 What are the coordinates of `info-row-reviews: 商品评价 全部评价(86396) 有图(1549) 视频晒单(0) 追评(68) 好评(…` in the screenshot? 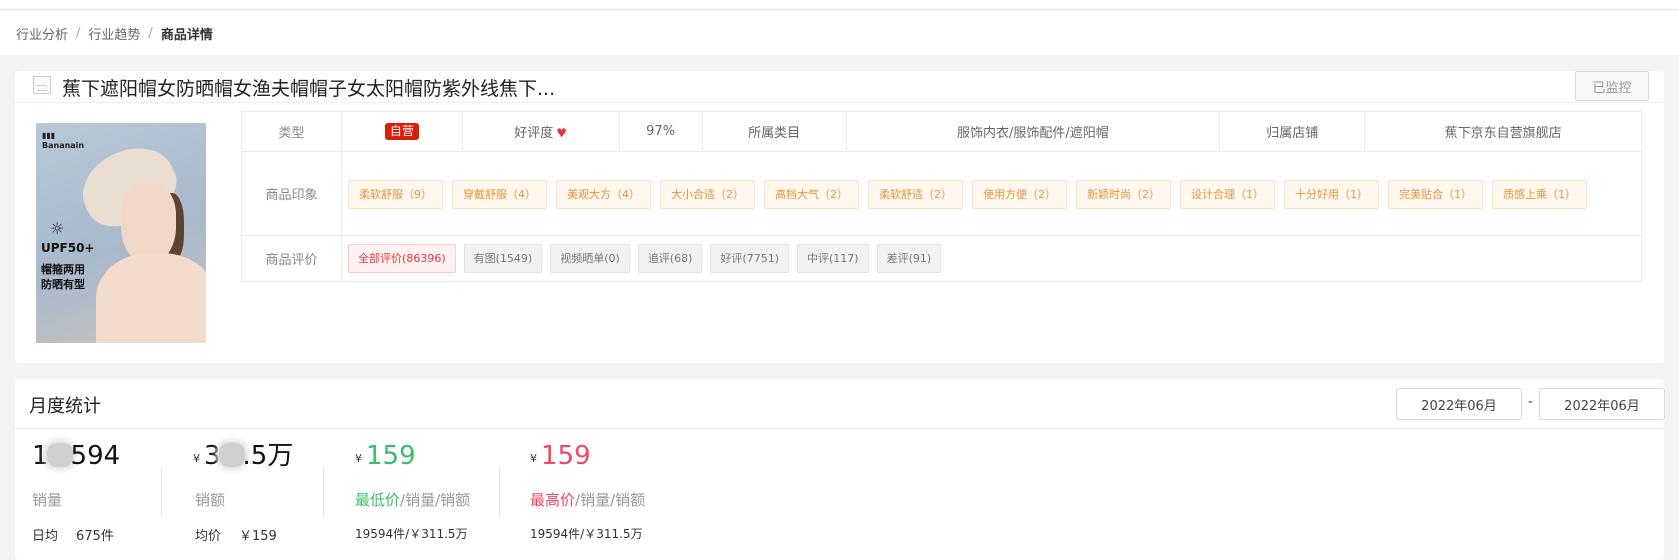 It's located at (941, 258).